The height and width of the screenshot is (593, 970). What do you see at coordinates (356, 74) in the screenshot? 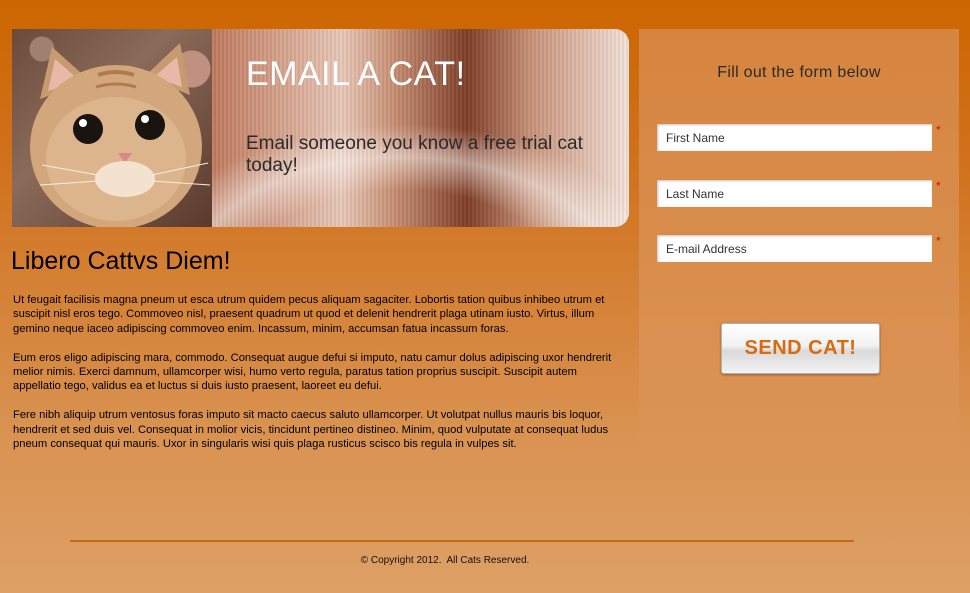
I see `hero-title: EMAIL A CAT!` at bounding box center [356, 74].